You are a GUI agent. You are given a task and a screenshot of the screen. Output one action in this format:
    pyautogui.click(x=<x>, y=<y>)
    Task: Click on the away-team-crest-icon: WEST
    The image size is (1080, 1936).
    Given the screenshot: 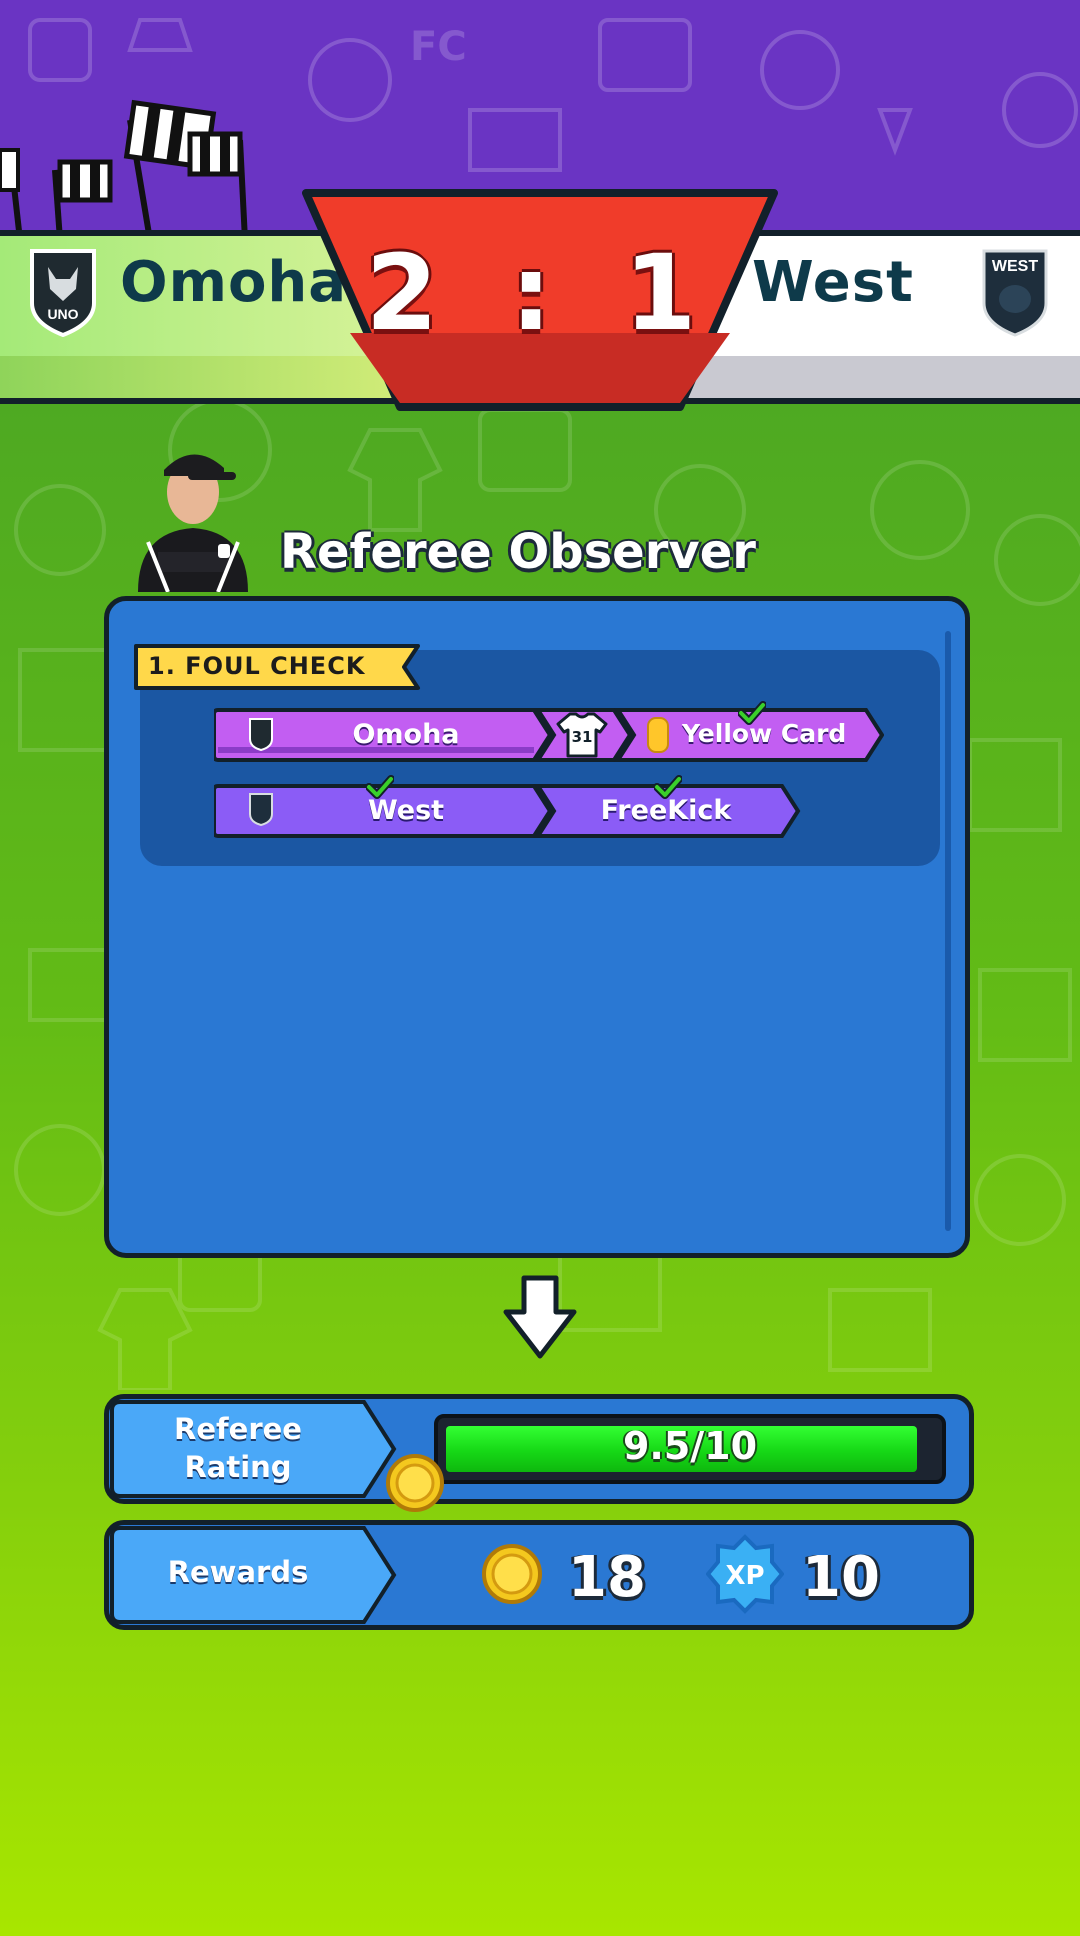 What is the action you would take?
    pyautogui.click(x=1015, y=293)
    